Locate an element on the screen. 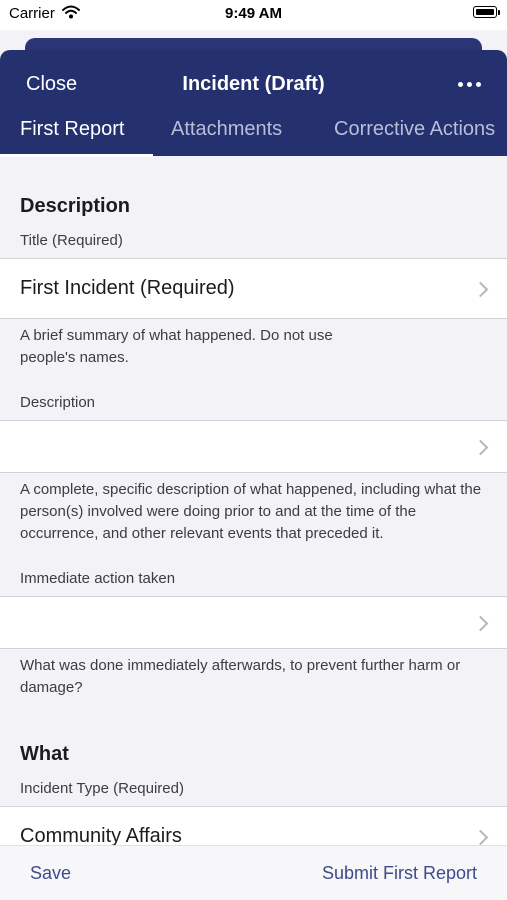 The width and height of the screenshot is (507, 900). title-label: Title (Required) is located at coordinates (71, 240).